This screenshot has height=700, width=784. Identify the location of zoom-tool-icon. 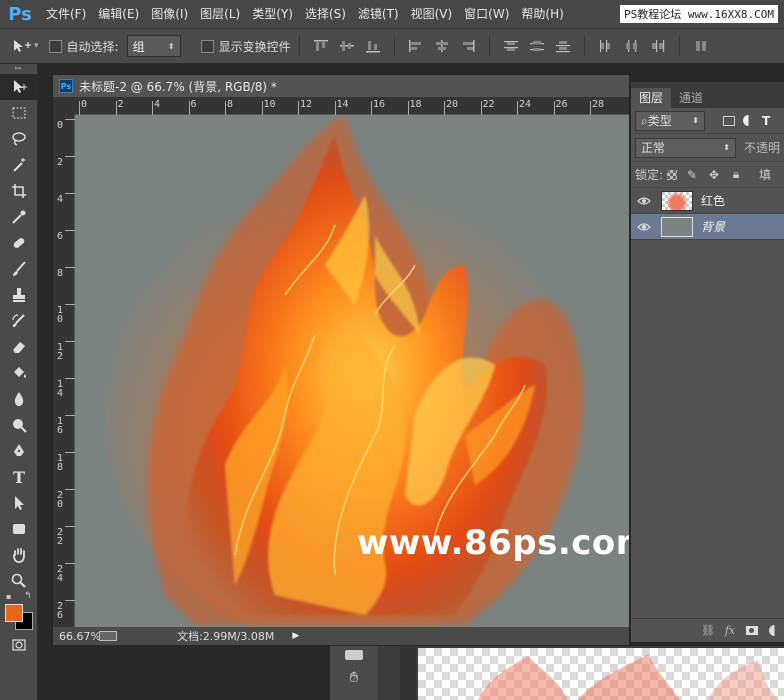
(19, 581).